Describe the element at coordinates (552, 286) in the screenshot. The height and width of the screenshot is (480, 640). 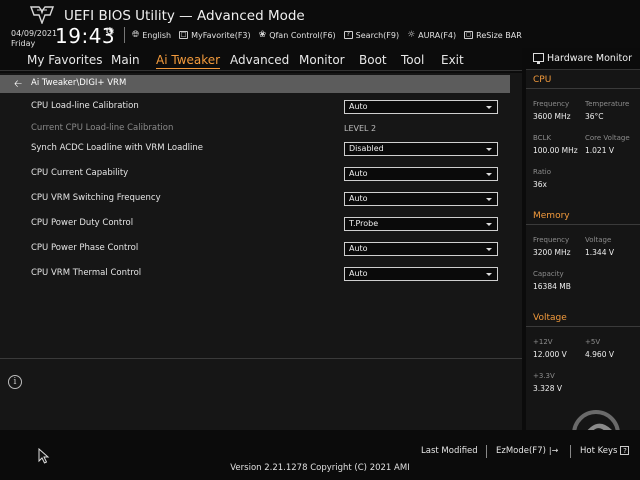
I see `memory-capacity-value: 16384 MB` at that location.